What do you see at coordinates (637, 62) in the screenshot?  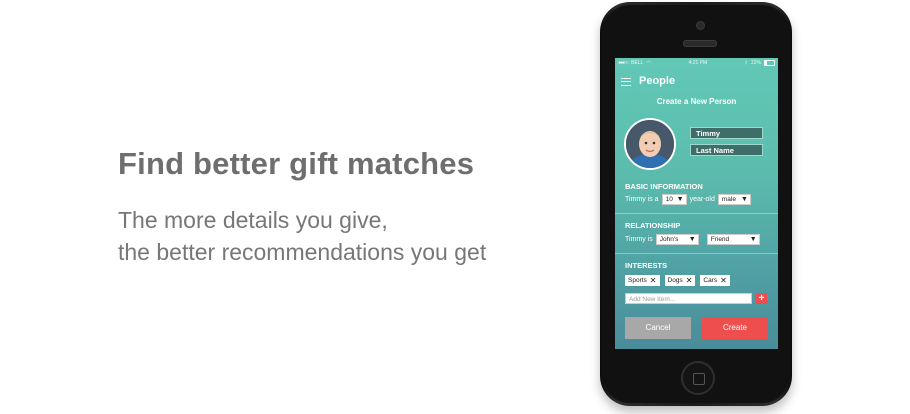 I see `carrier-label: BELL` at bounding box center [637, 62].